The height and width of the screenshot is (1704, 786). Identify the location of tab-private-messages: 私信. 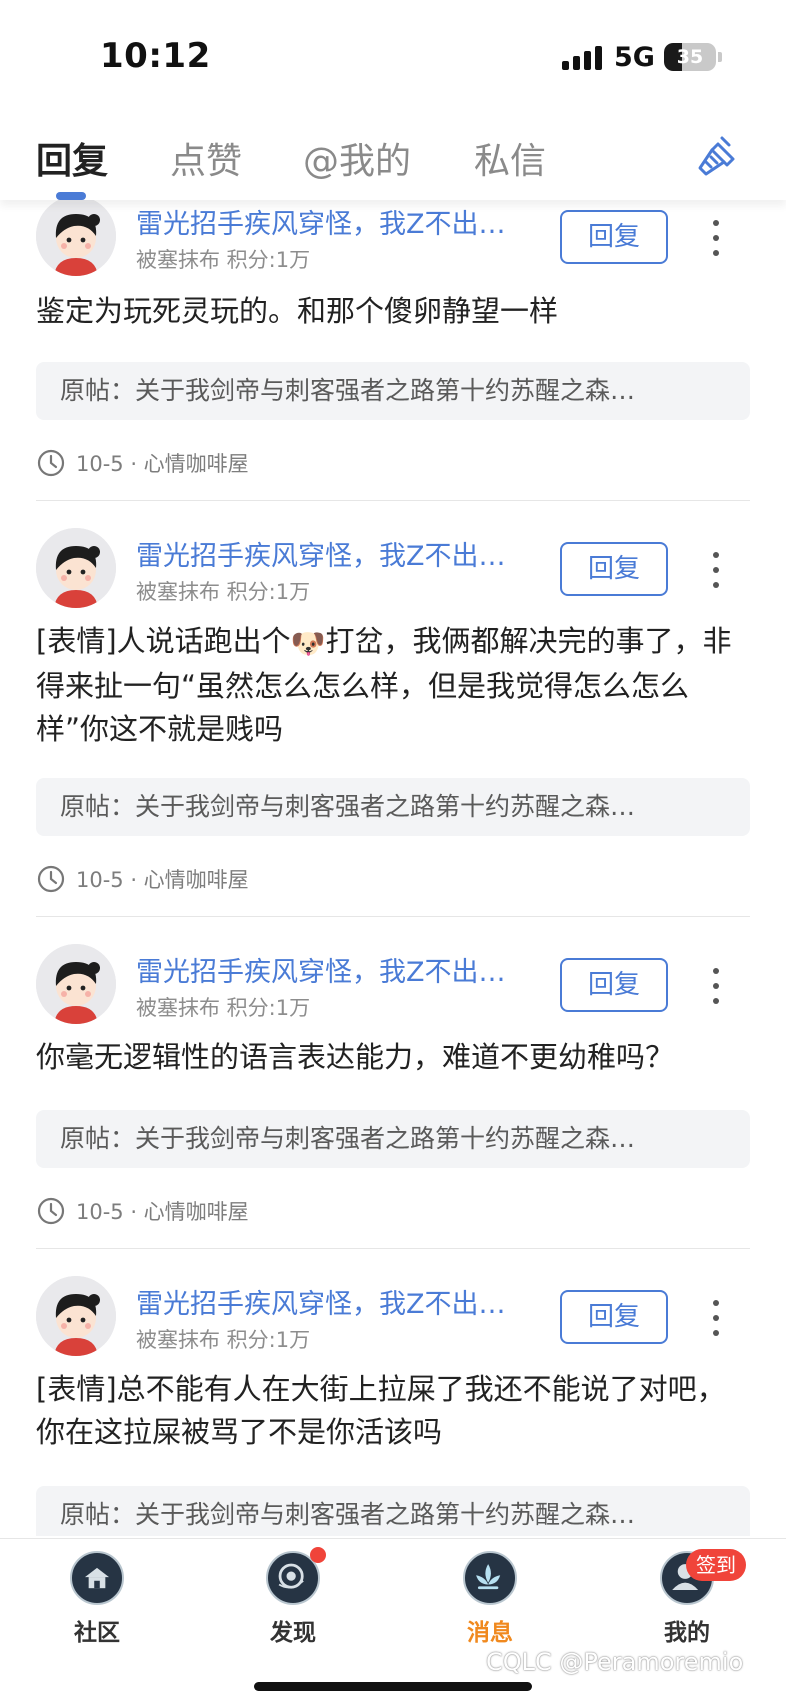
(510, 158).